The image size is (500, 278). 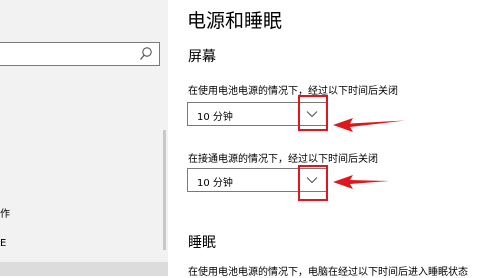 What do you see at coordinates (80, 54) in the screenshot?
I see `search-input` at bounding box center [80, 54].